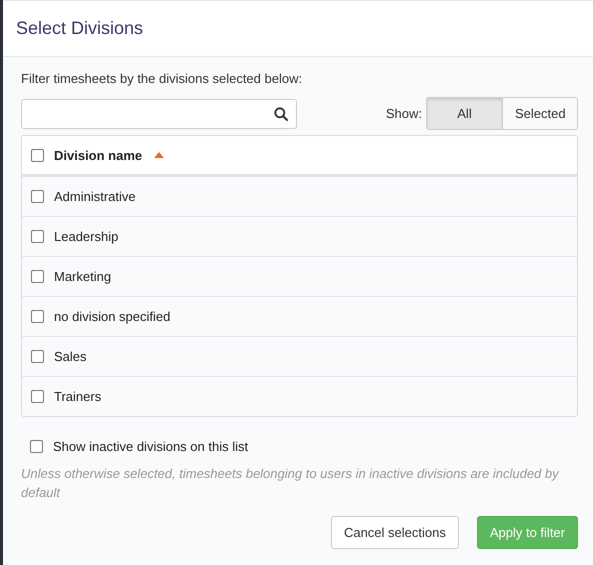 Image resolution: width=593 pixels, height=565 pixels. What do you see at coordinates (80, 28) in the screenshot?
I see `dialog-title: Select Divisions` at bounding box center [80, 28].